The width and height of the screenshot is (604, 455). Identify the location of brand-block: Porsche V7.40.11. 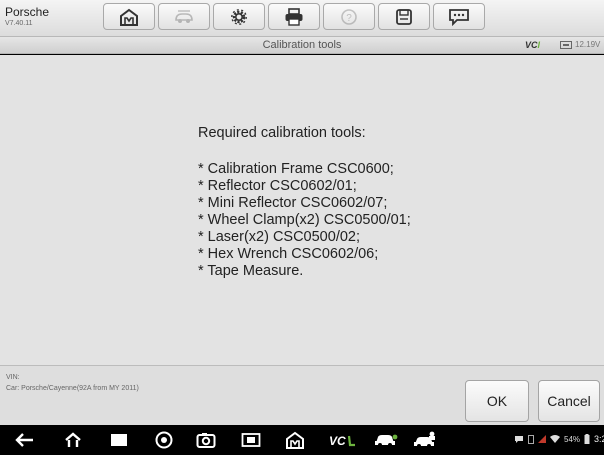
(27, 16).